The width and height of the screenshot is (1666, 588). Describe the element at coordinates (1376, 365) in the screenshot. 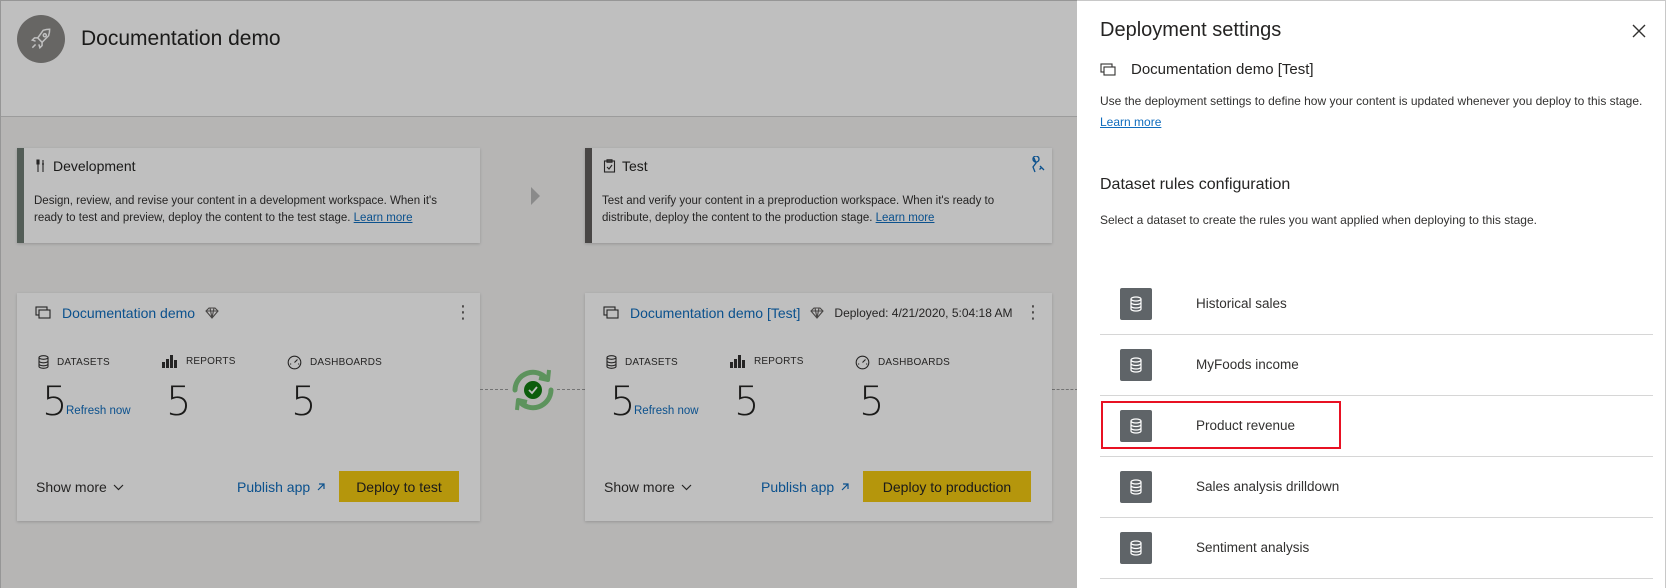

I see `list-item: MyFoods income` at that location.